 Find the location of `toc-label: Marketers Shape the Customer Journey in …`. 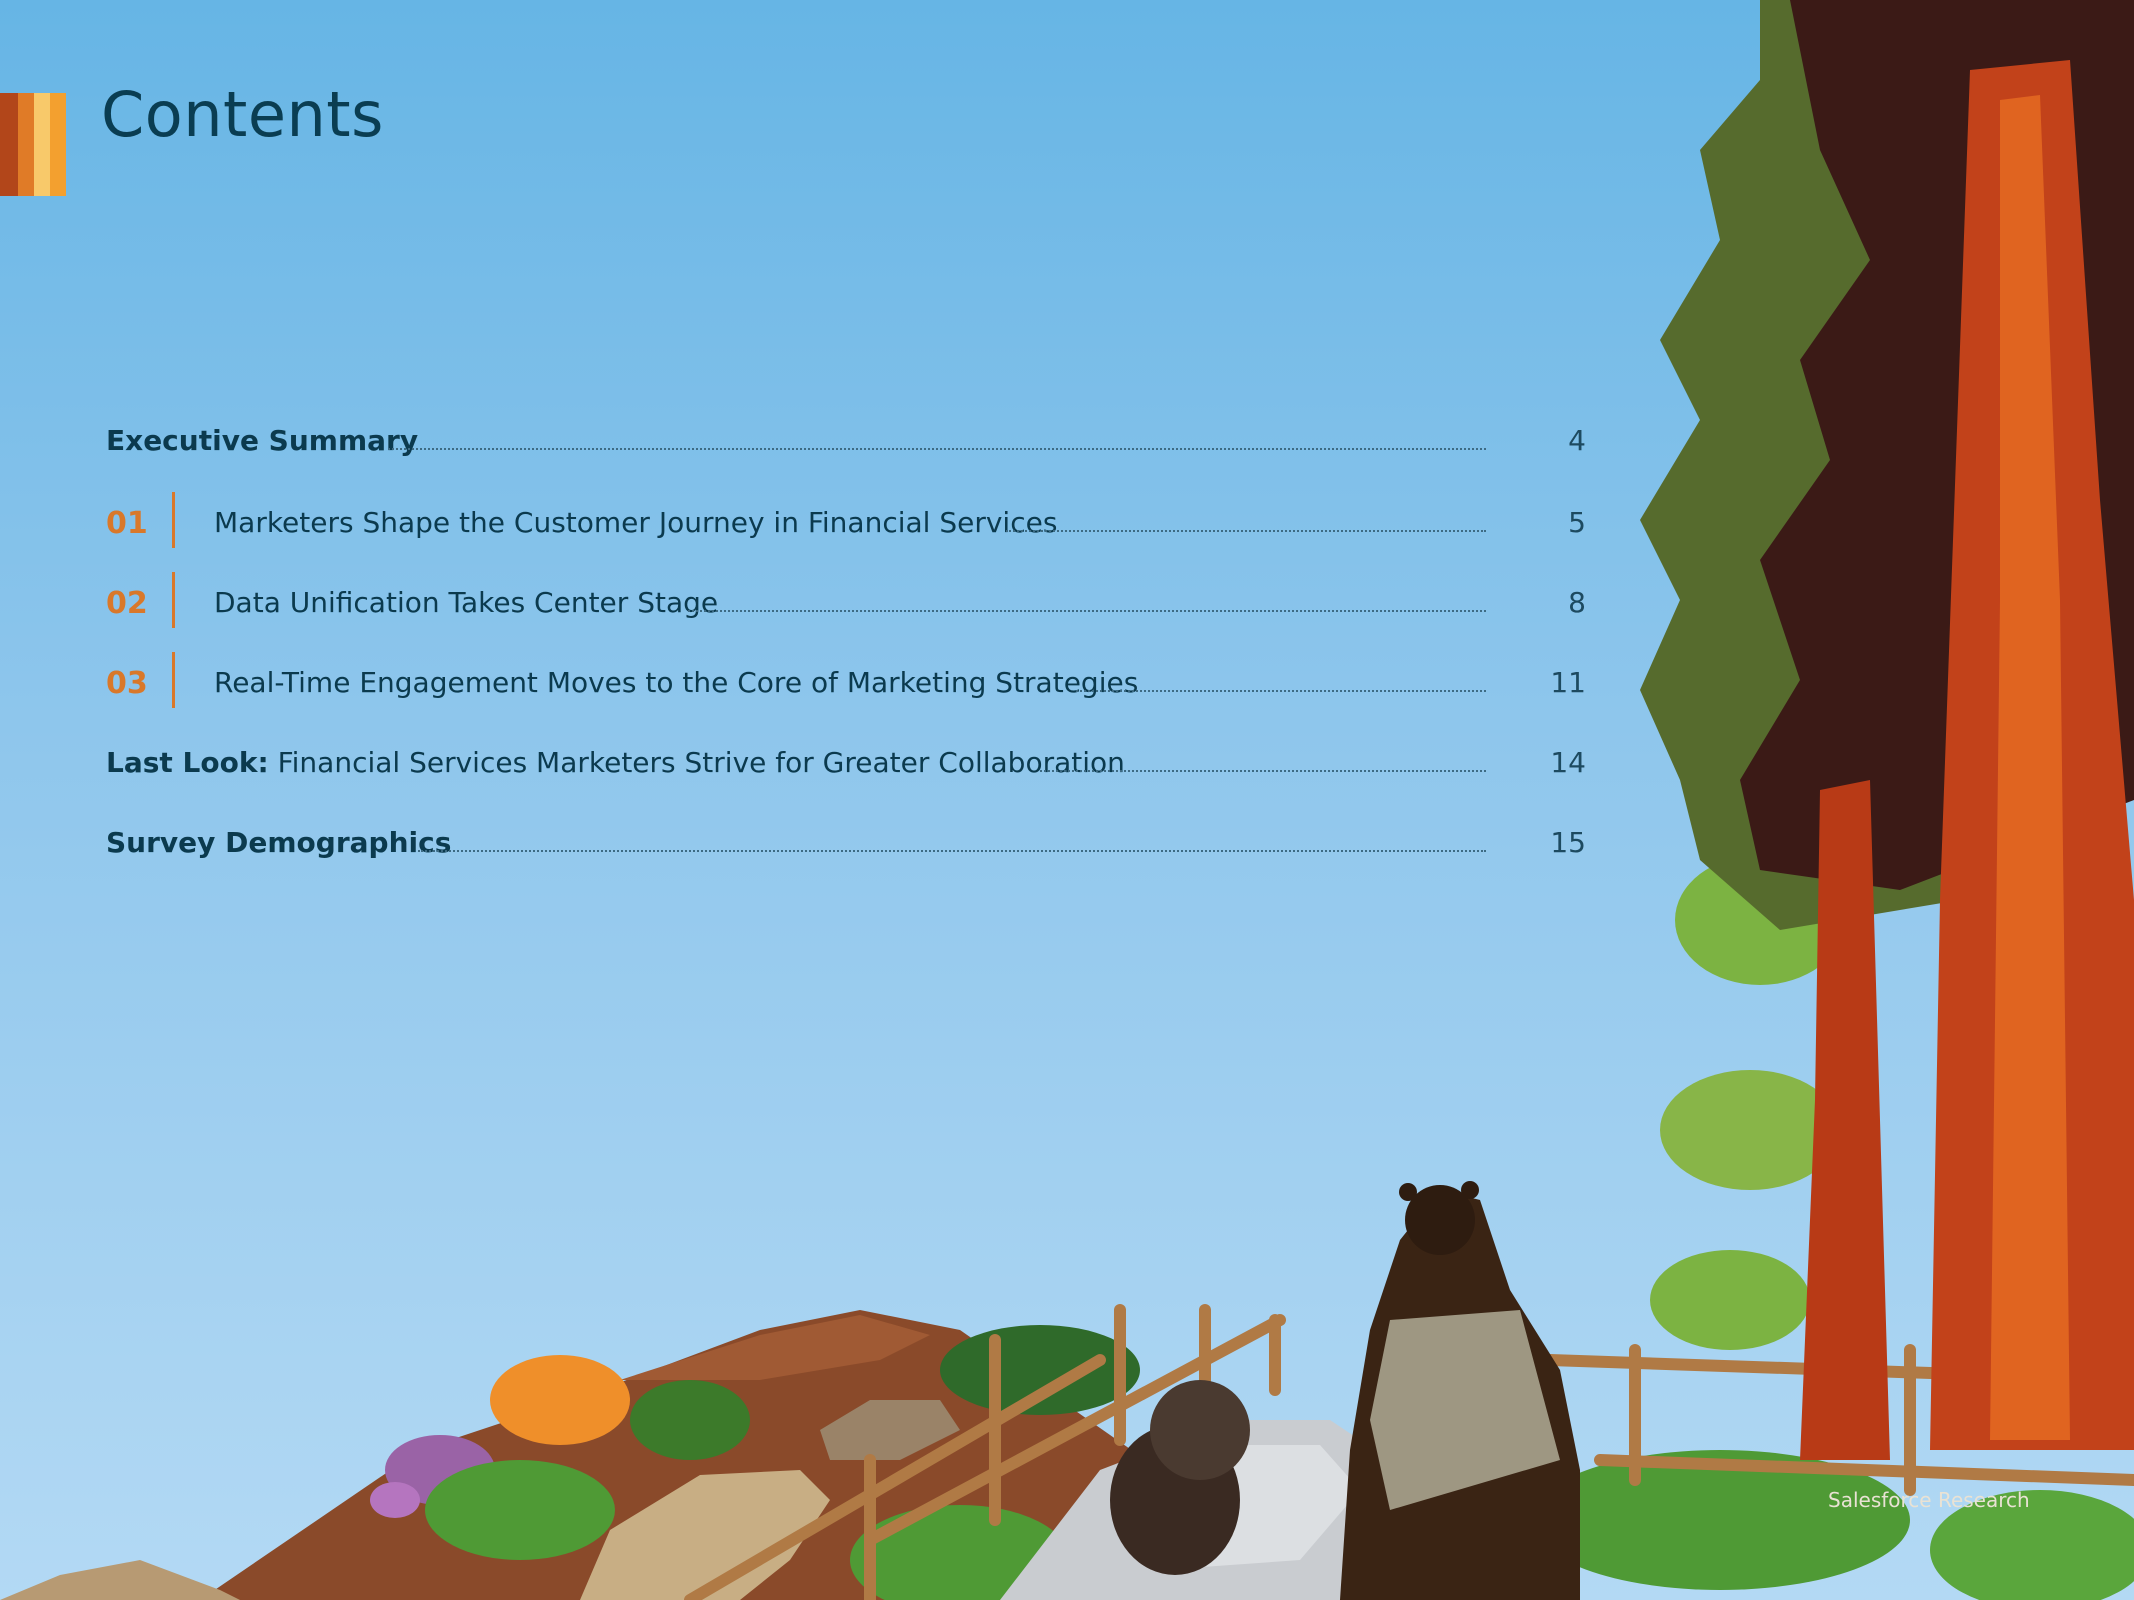

toc-label: Marketers Shape the Customer Journey in … is located at coordinates (636, 522).